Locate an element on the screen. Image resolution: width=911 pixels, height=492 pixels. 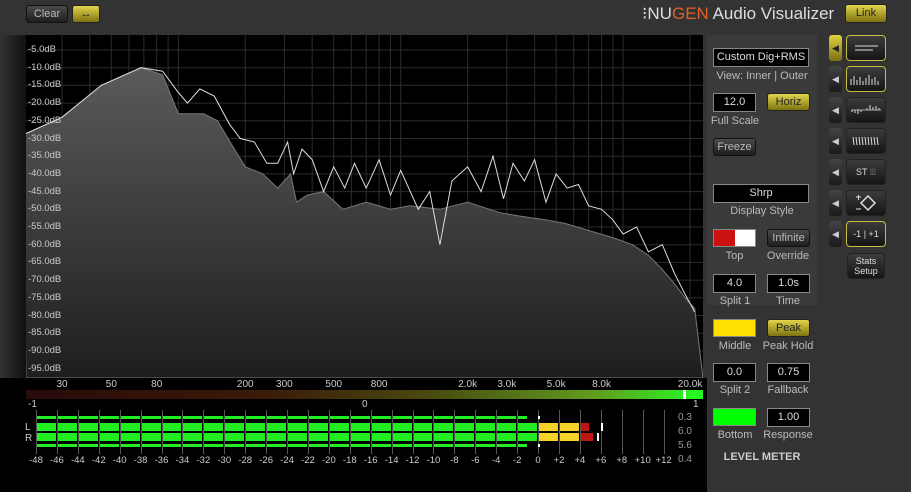
response-label: Response is located at coordinates (788, 435).